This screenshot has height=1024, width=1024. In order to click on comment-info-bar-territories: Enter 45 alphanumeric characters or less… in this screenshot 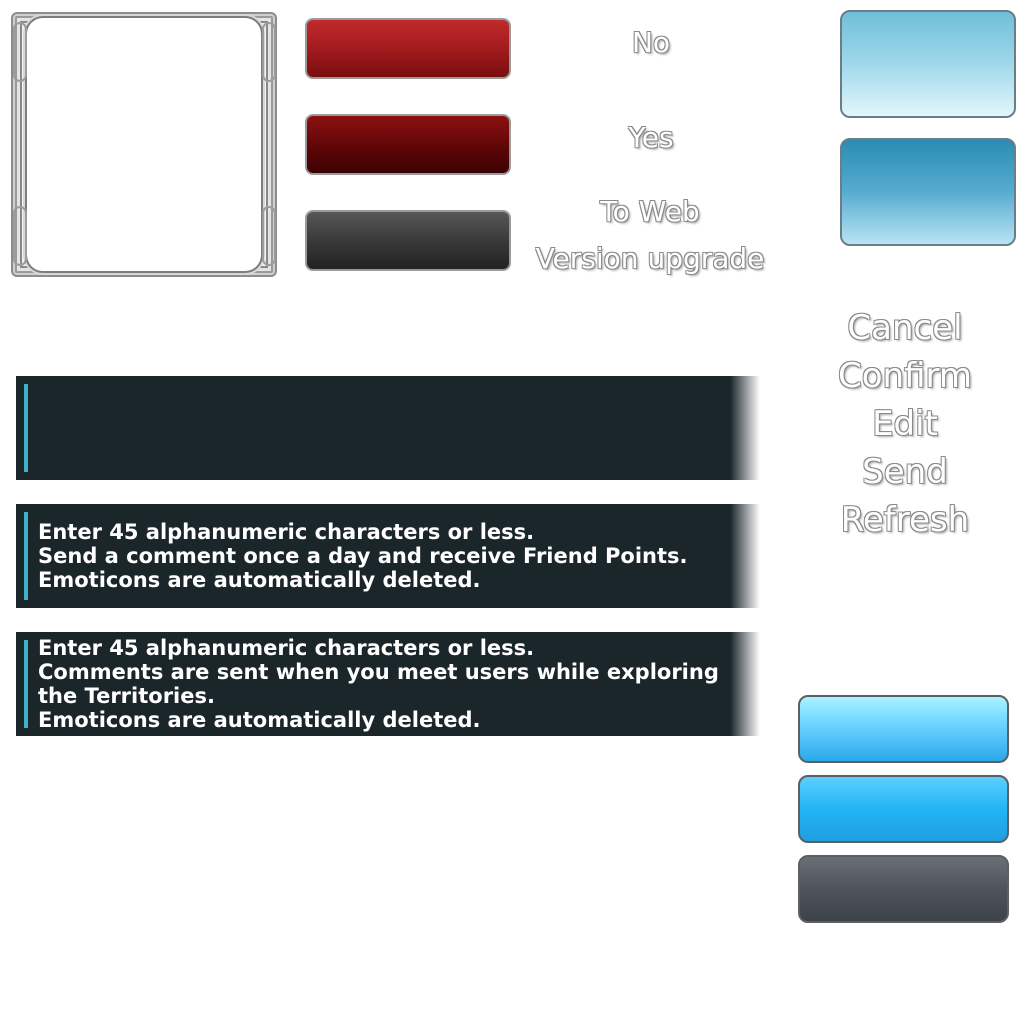, I will do `click(388, 684)`.